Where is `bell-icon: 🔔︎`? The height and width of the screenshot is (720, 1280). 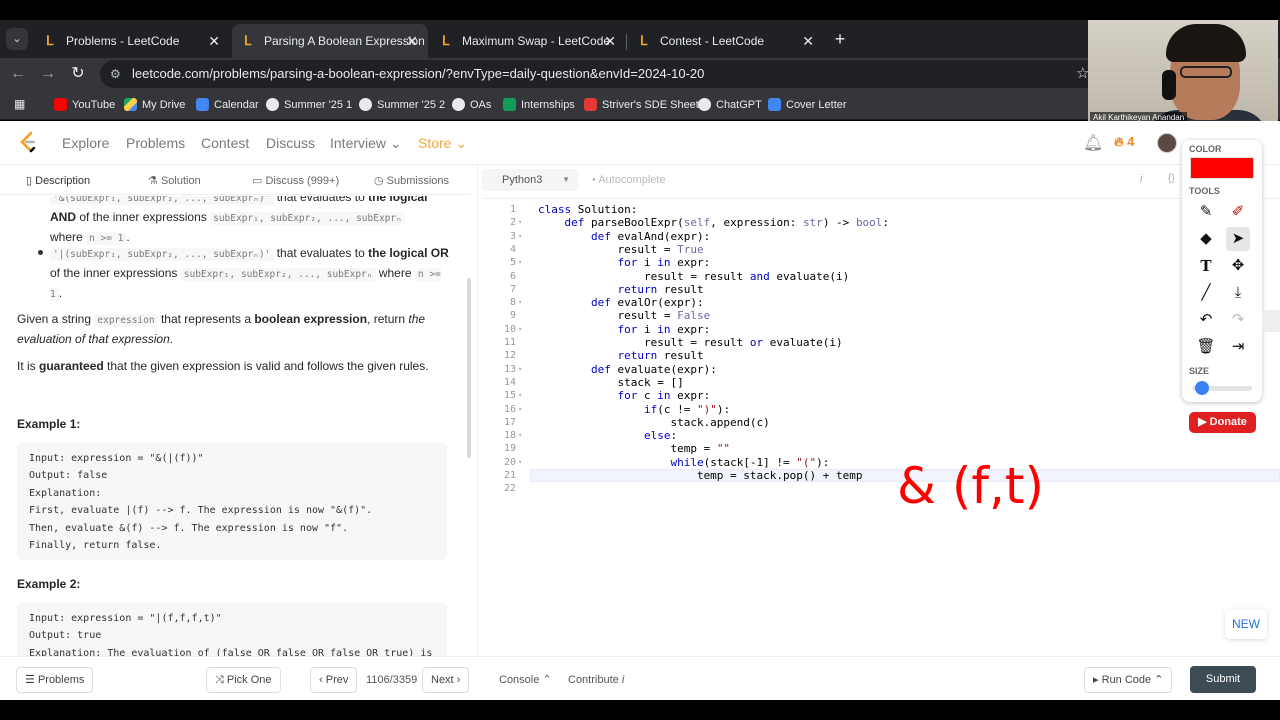 bell-icon: 🔔︎ is located at coordinates (1093, 143).